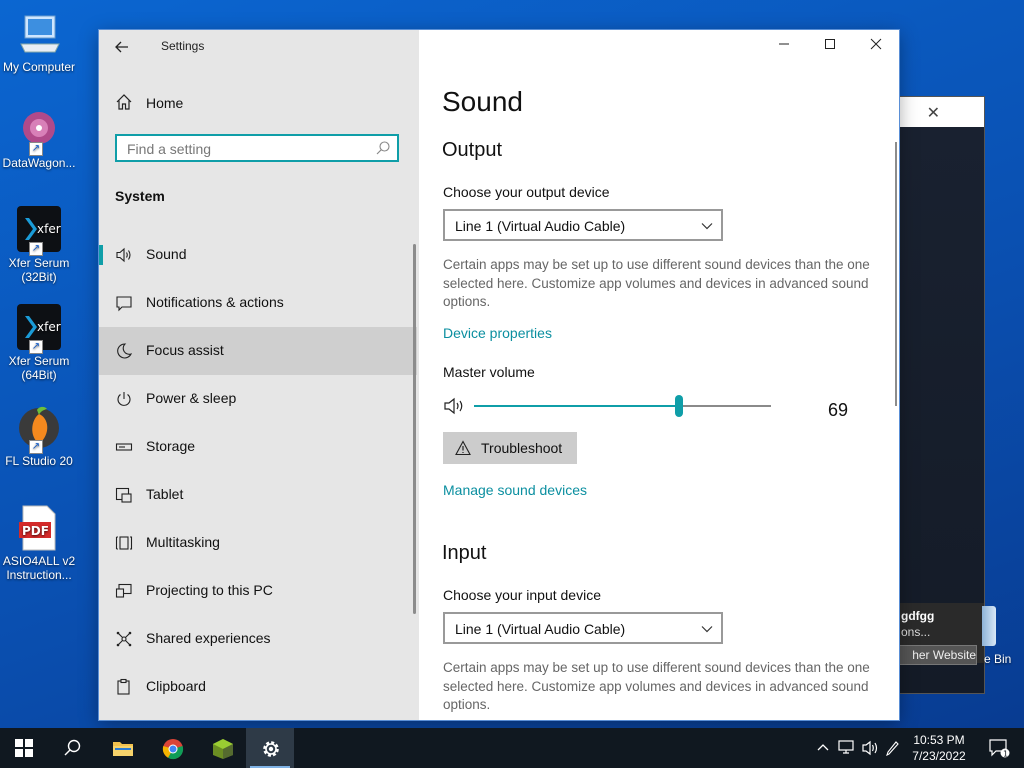  I want to click on sidebar-item-focus-assist: Focus assist, so click(258, 351).